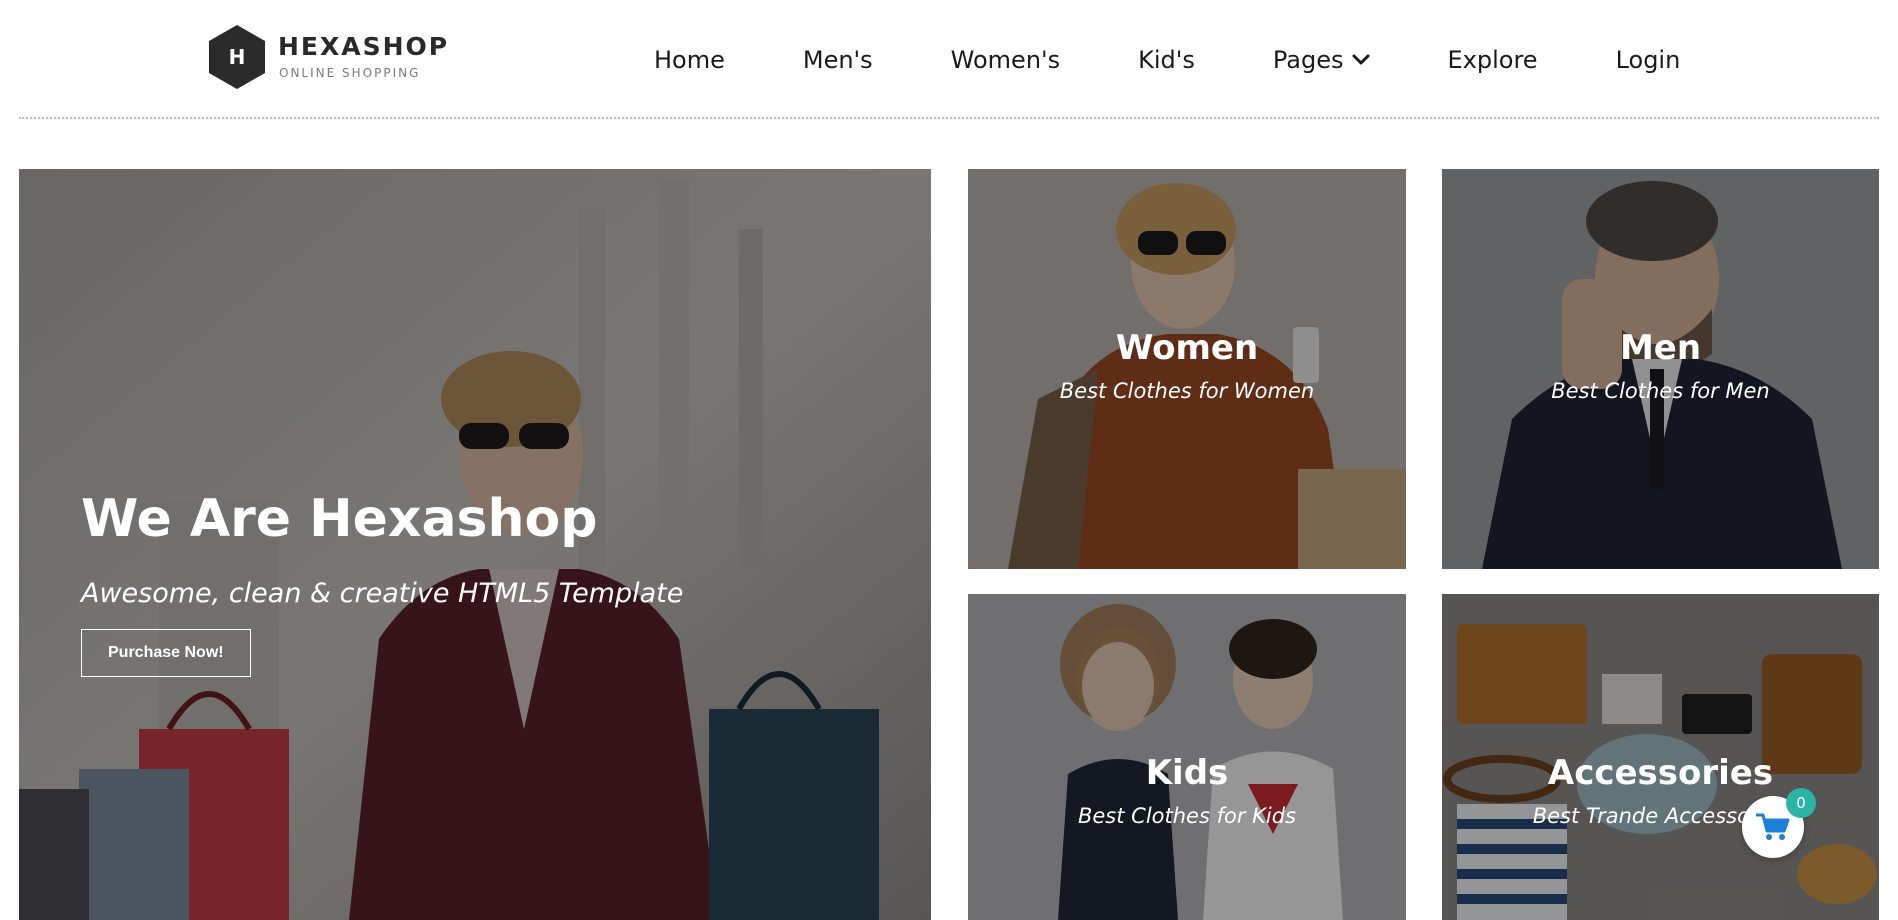 This screenshot has width=1898, height=920. I want to click on nav-item-label: Explore, so click(1492, 60).